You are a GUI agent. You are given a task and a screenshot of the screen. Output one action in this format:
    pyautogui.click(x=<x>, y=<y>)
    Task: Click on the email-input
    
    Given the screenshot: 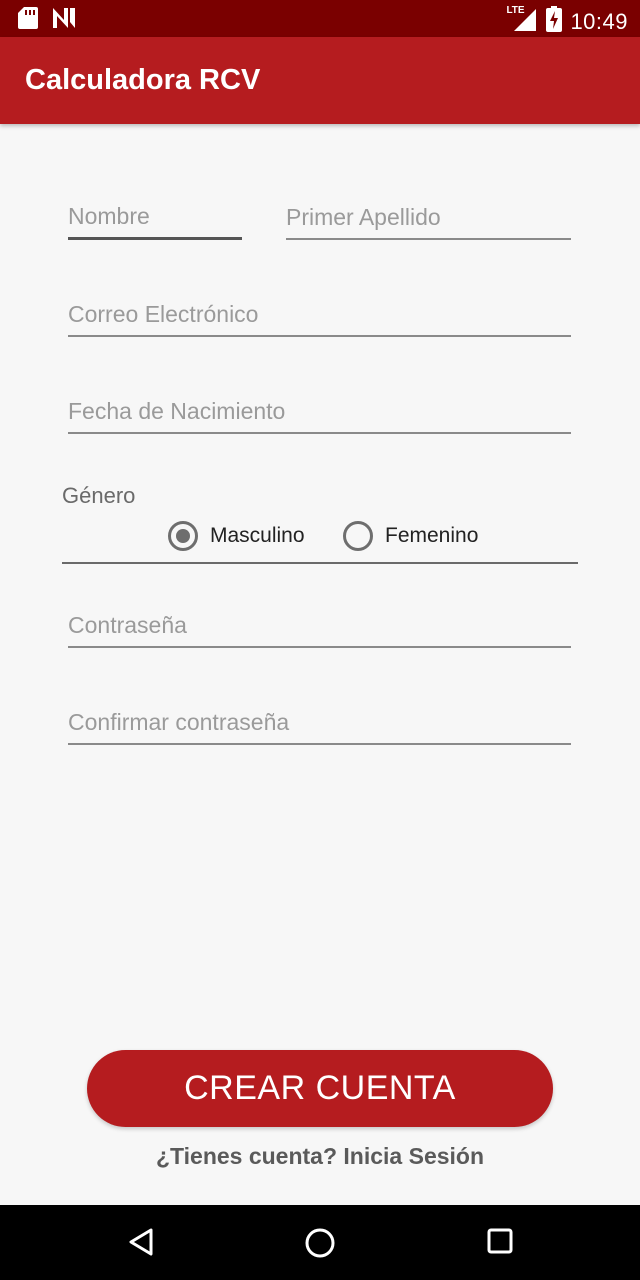 What is the action you would take?
    pyautogui.click(x=319, y=317)
    